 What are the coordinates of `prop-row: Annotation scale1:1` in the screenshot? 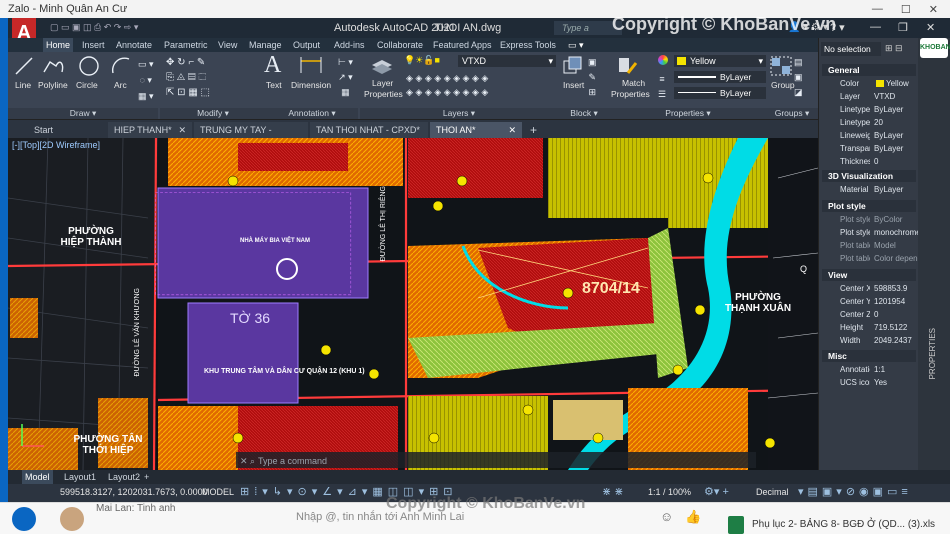 It's located at (869, 369).